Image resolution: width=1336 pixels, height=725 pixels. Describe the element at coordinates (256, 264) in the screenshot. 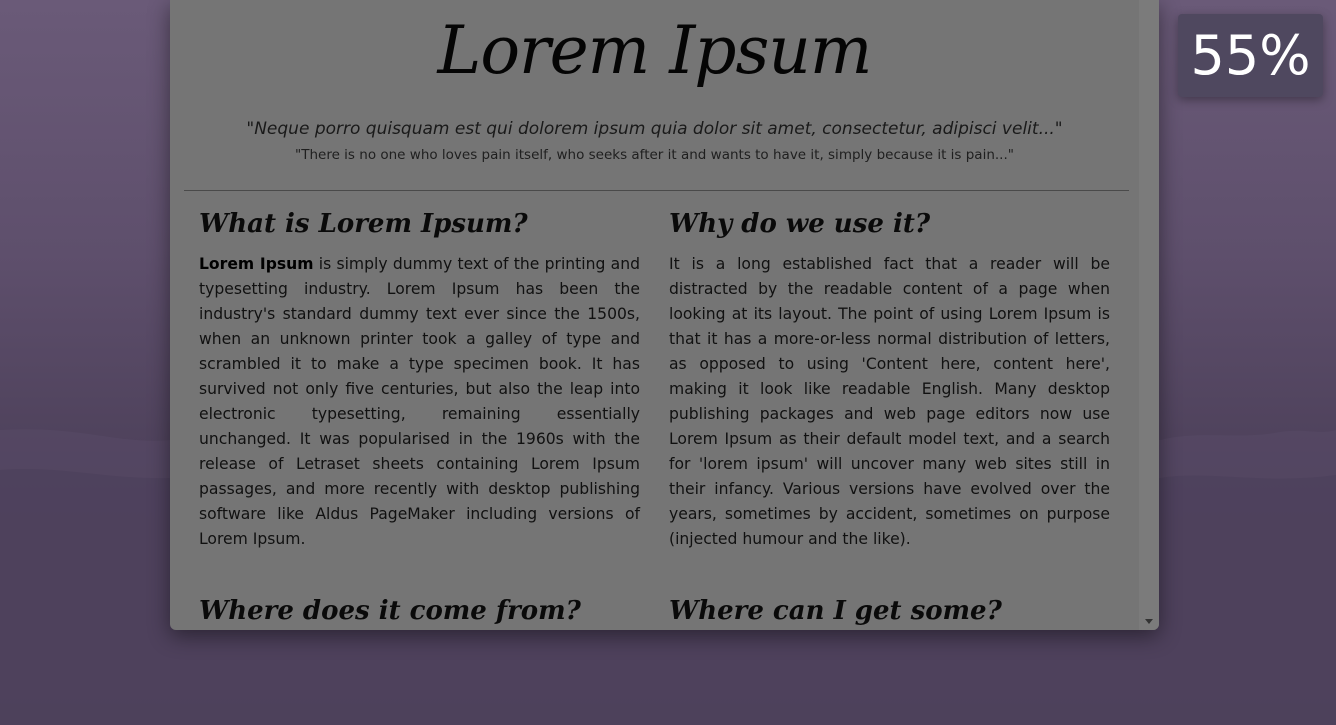

I see `bold-lead: Lorem Ipsum` at that location.